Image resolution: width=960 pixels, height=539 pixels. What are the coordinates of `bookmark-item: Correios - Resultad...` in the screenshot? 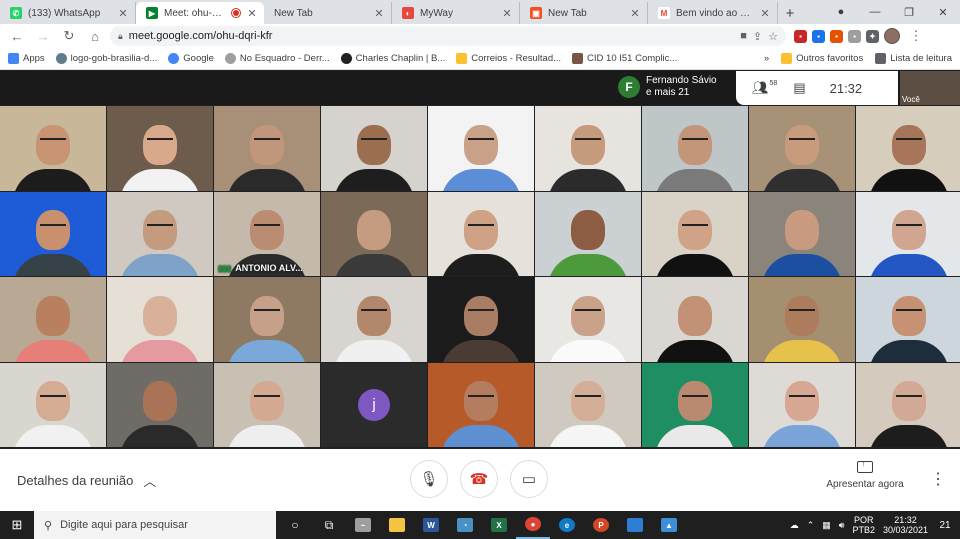 It's located at (508, 58).